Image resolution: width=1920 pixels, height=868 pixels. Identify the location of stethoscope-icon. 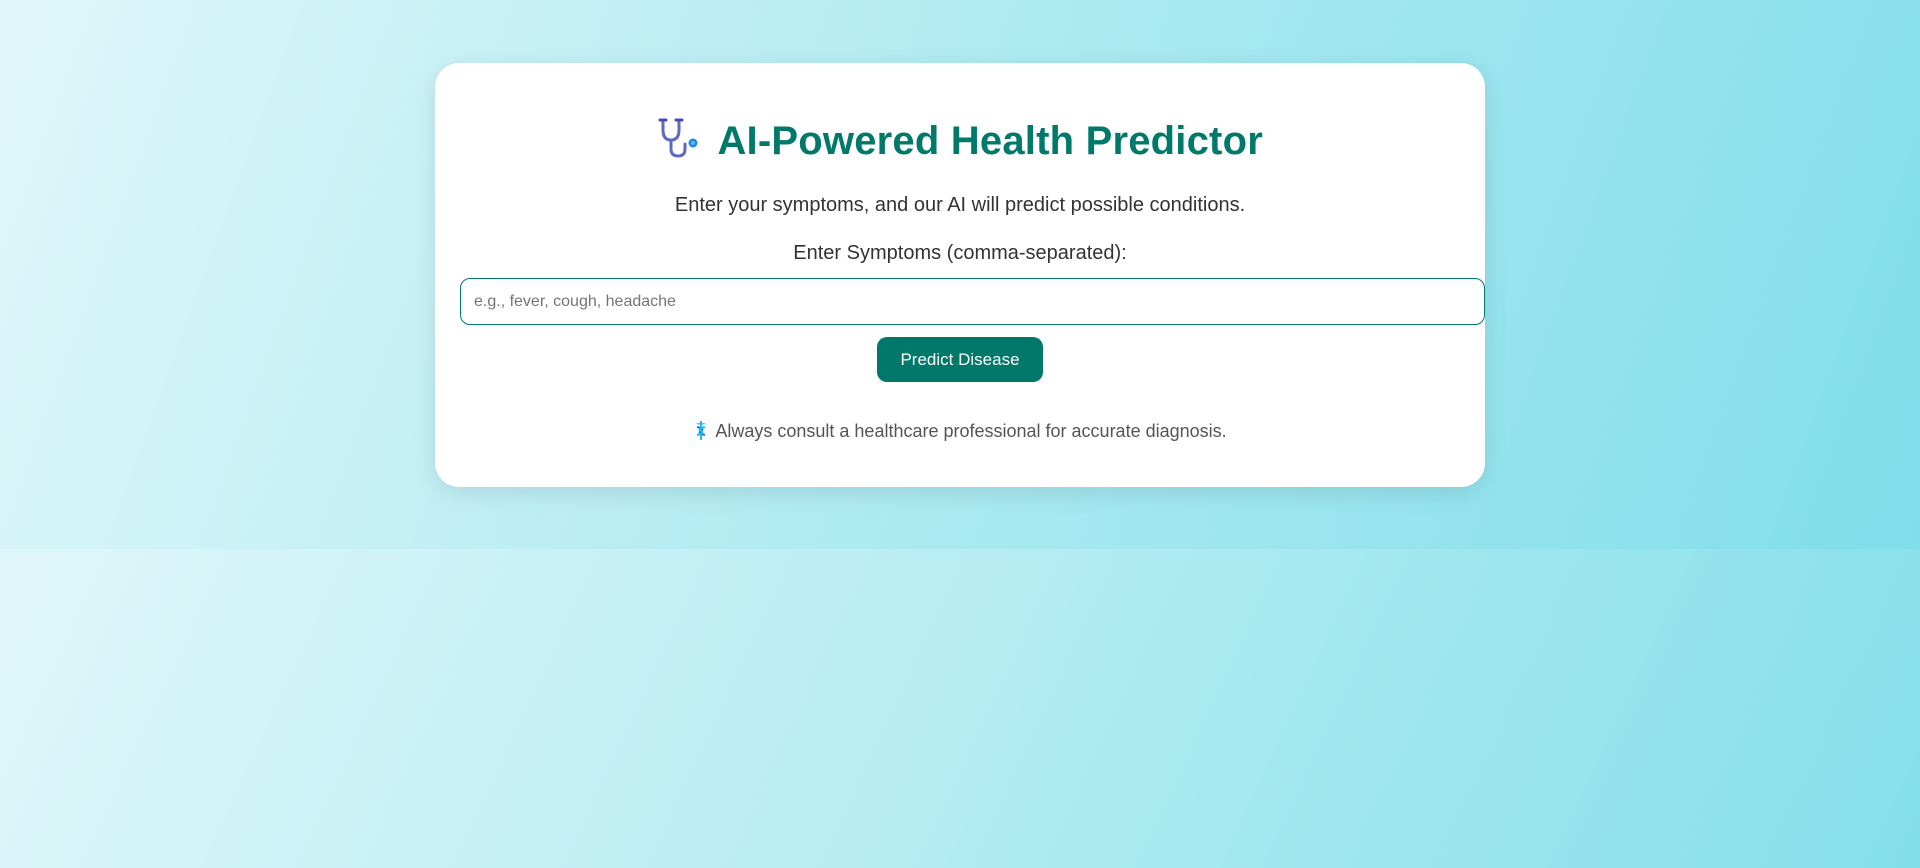
(679, 138).